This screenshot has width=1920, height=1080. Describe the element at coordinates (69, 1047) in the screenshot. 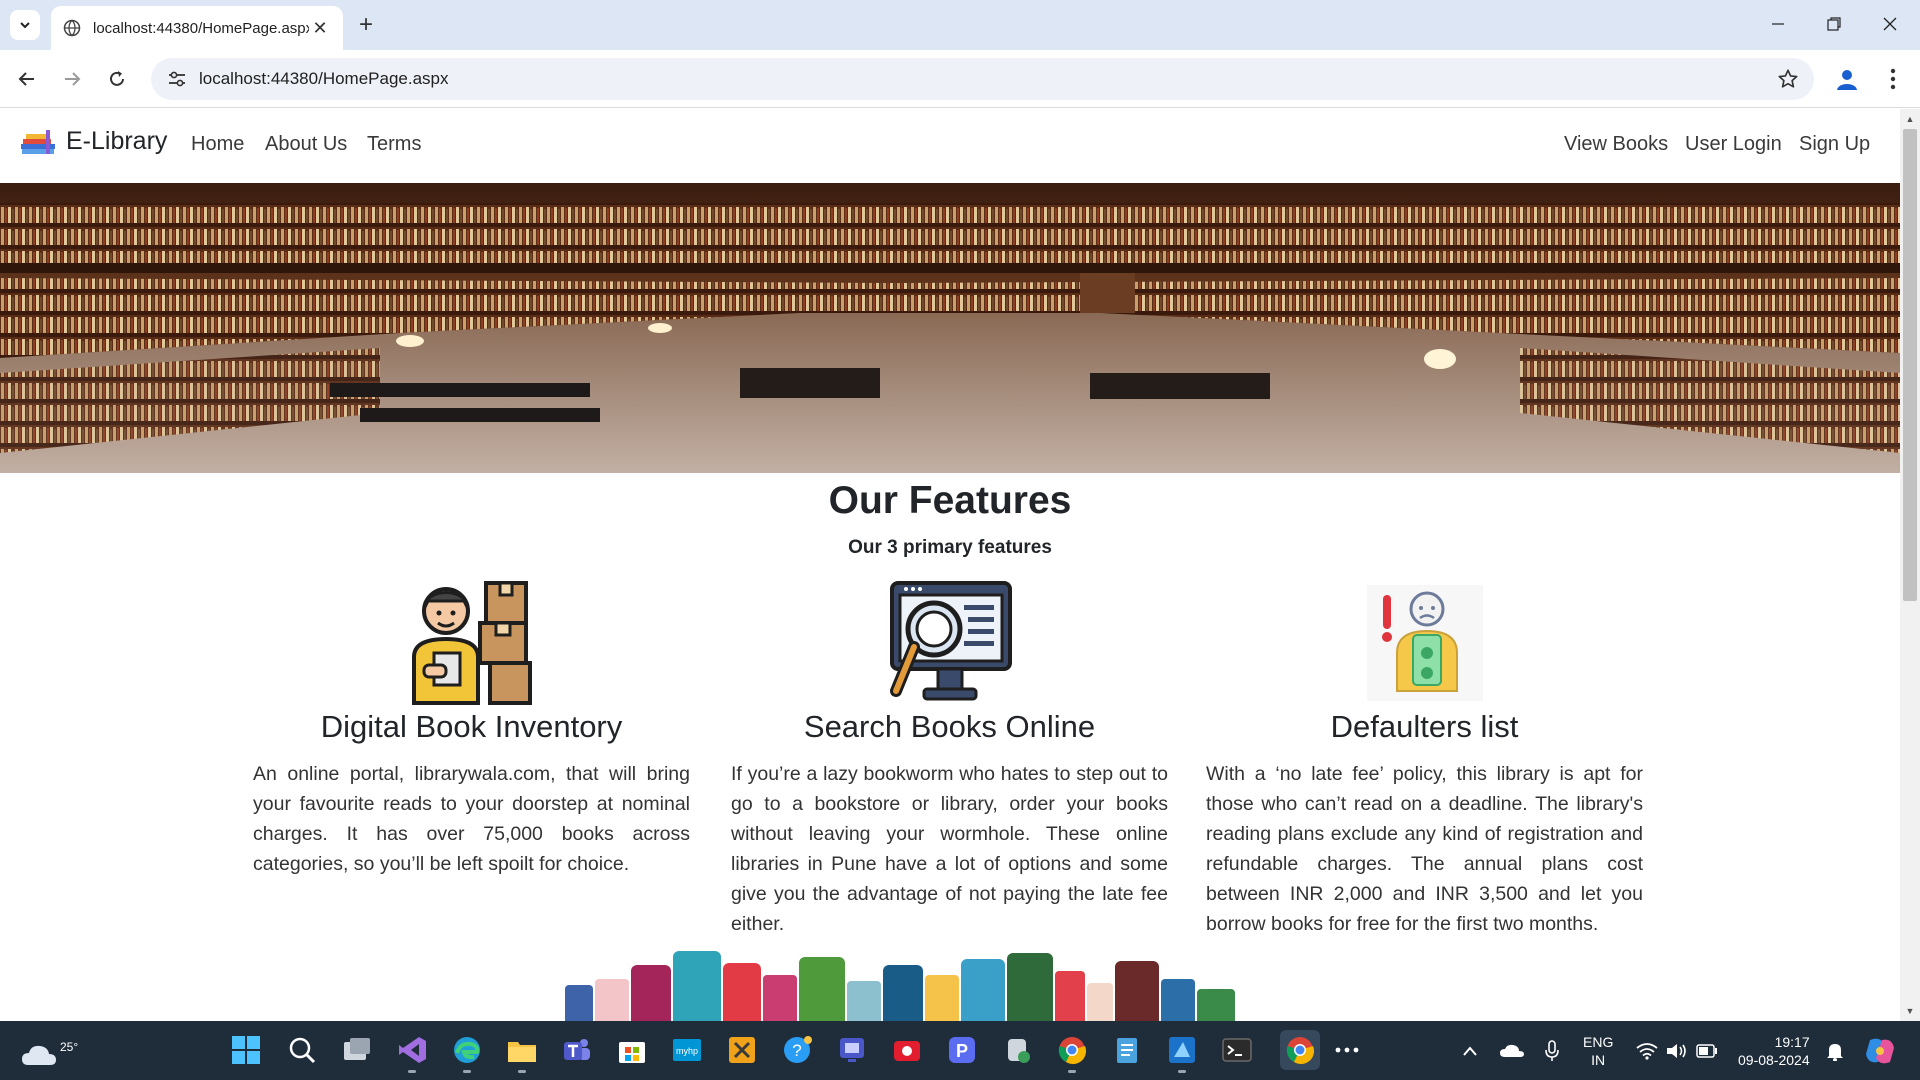

I see `weather-temperature: 25°` at that location.